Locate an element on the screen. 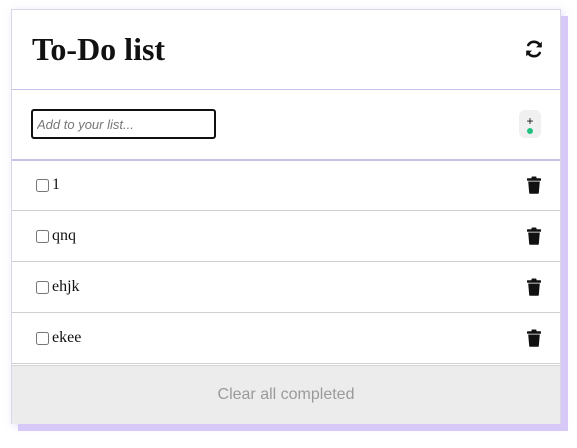  list-item: ehjk is located at coordinates (286, 287).